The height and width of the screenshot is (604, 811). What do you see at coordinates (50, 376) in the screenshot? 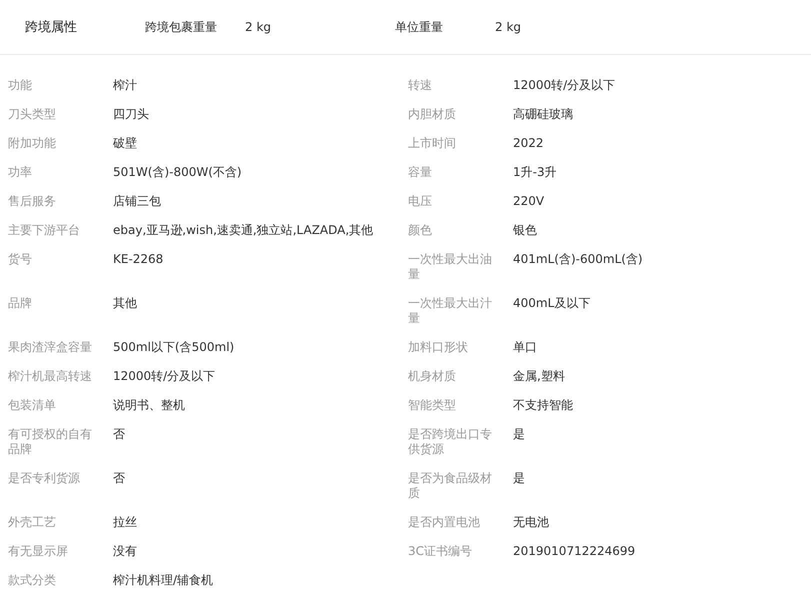
I see `attribute-label: 榨汁机最高转速` at bounding box center [50, 376].